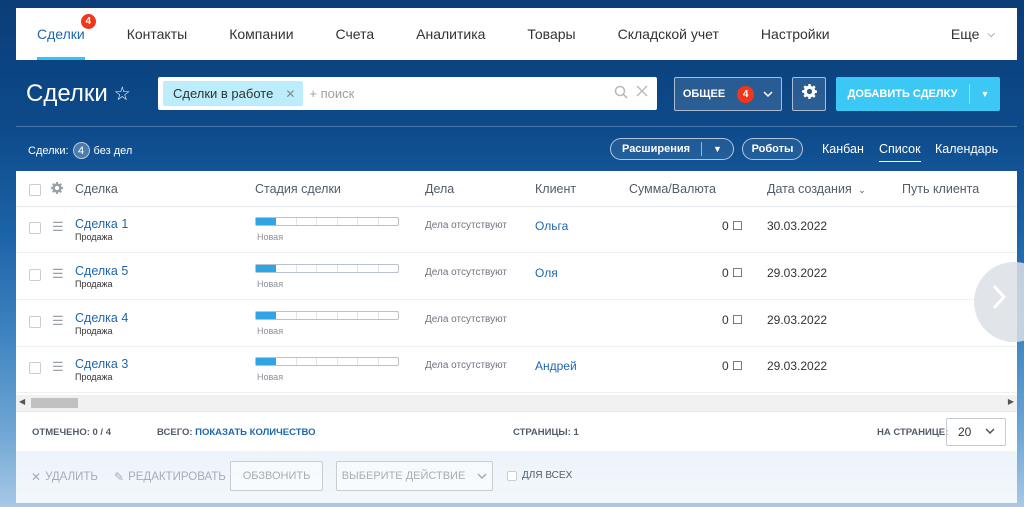  Describe the element at coordinates (809, 94) in the screenshot. I see `settings-button` at that location.